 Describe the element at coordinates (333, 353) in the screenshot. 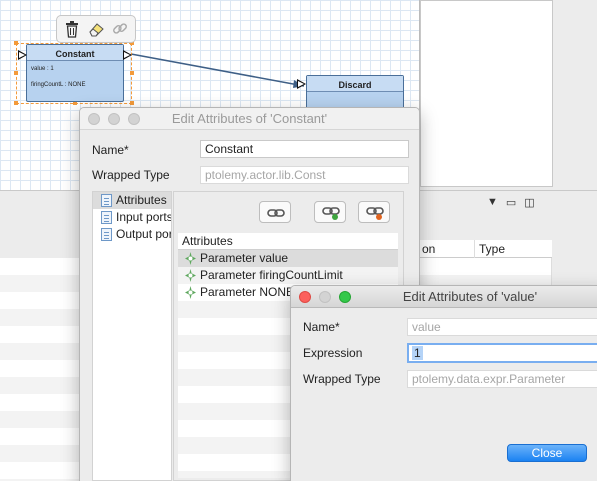

I see `expression-label: Expression` at that location.